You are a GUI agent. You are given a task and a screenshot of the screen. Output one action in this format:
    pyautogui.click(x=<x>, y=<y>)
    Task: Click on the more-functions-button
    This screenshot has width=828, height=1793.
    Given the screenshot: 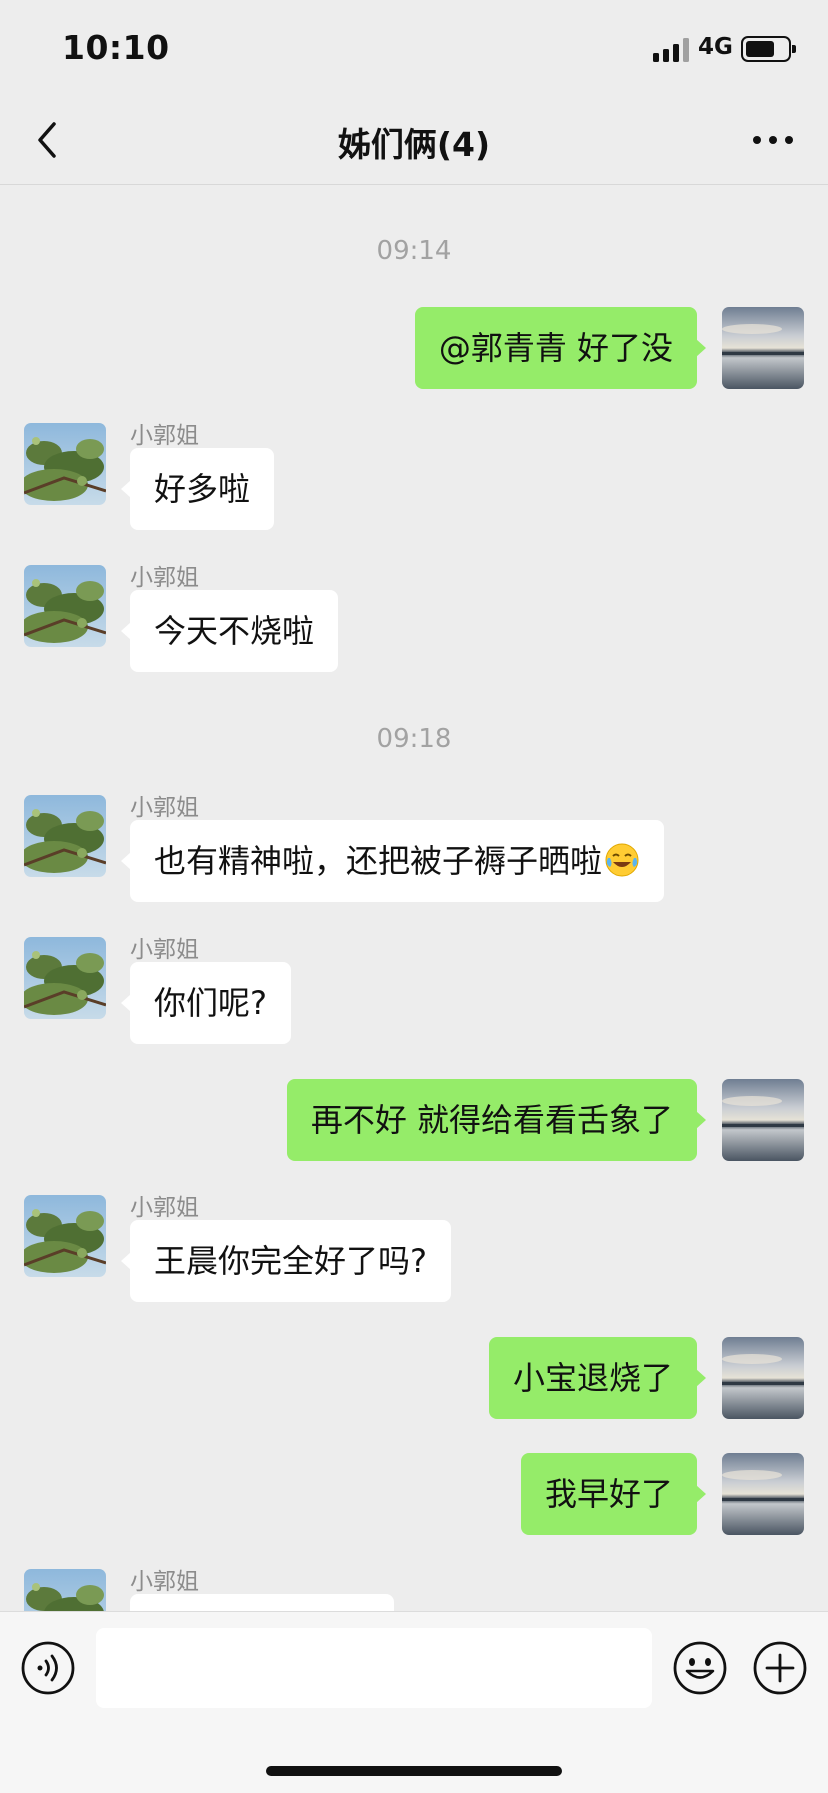 What is the action you would take?
    pyautogui.click(x=780, y=1668)
    